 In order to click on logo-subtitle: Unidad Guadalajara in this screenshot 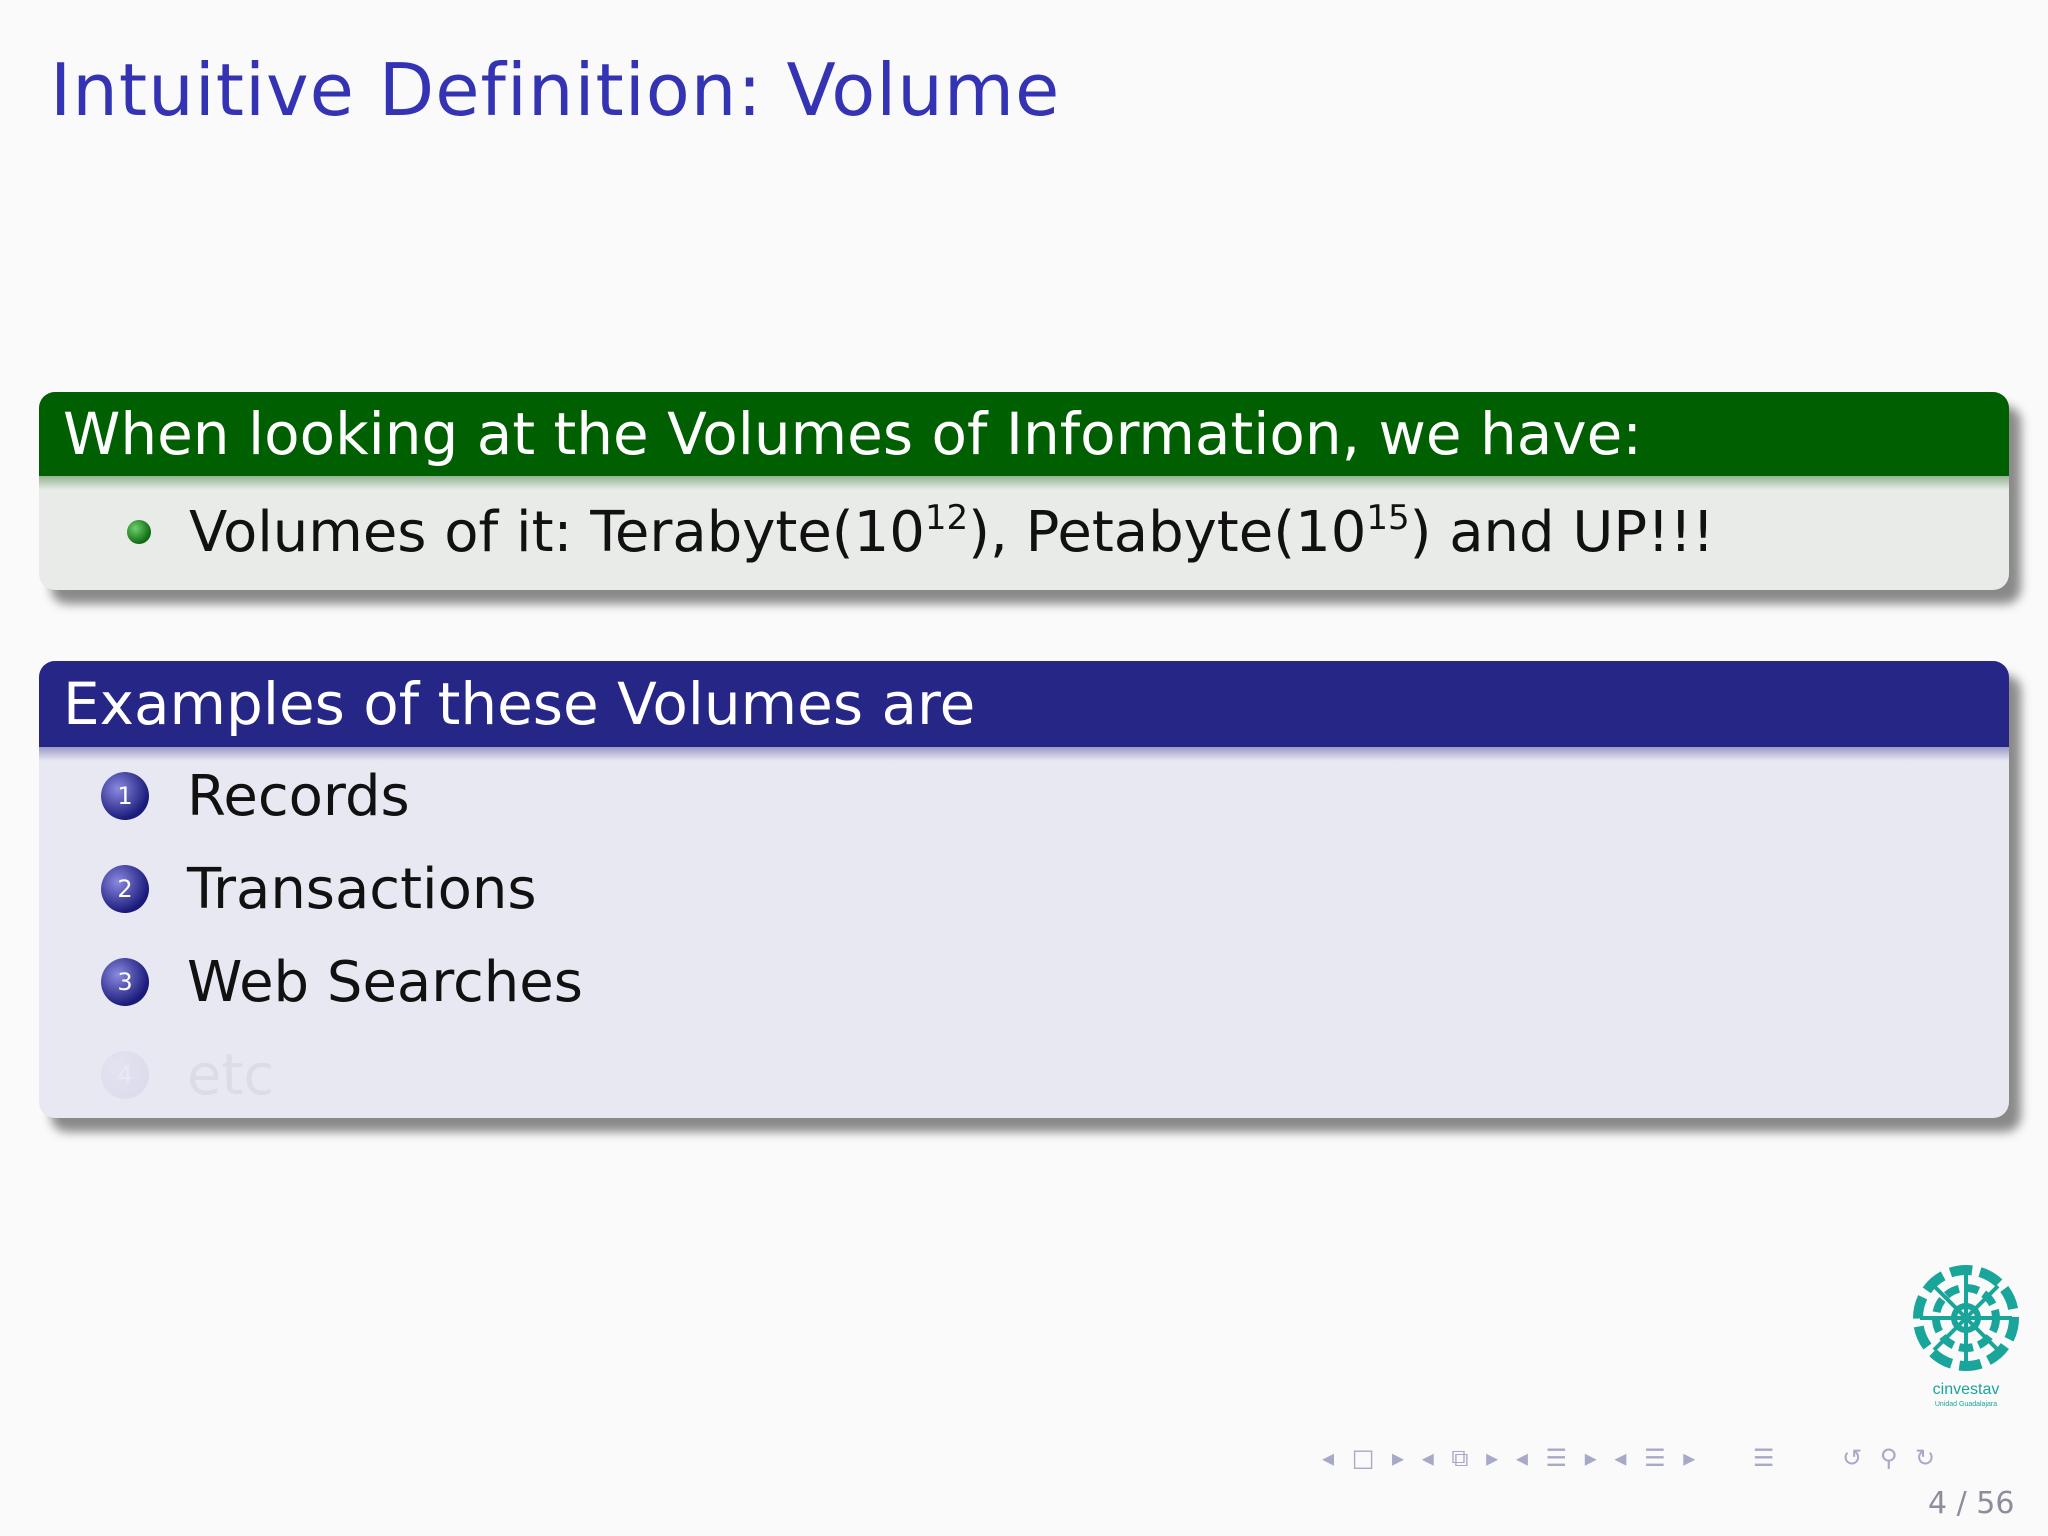, I will do `click(1966, 1404)`.